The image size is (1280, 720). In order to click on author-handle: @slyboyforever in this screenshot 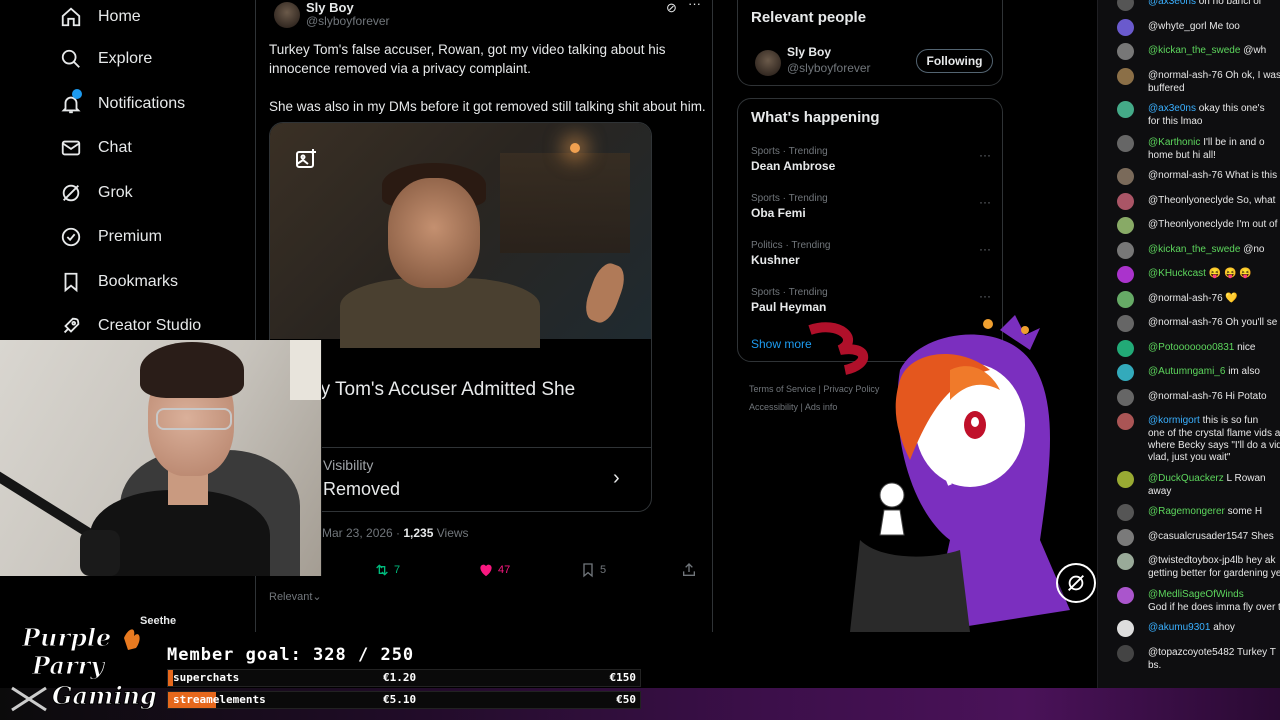, I will do `click(348, 21)`.